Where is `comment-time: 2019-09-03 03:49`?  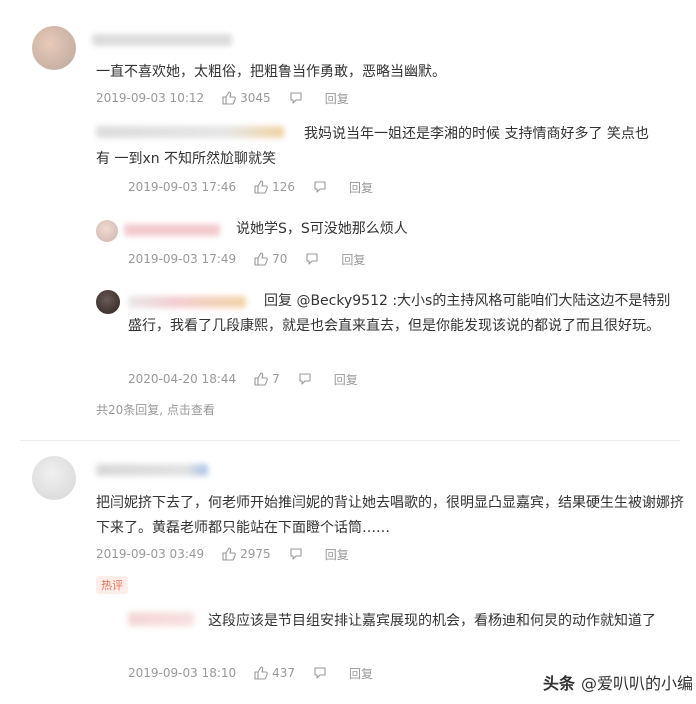
comment-time: 2019-09-03 03:49 is located at coordinates (150, 554).